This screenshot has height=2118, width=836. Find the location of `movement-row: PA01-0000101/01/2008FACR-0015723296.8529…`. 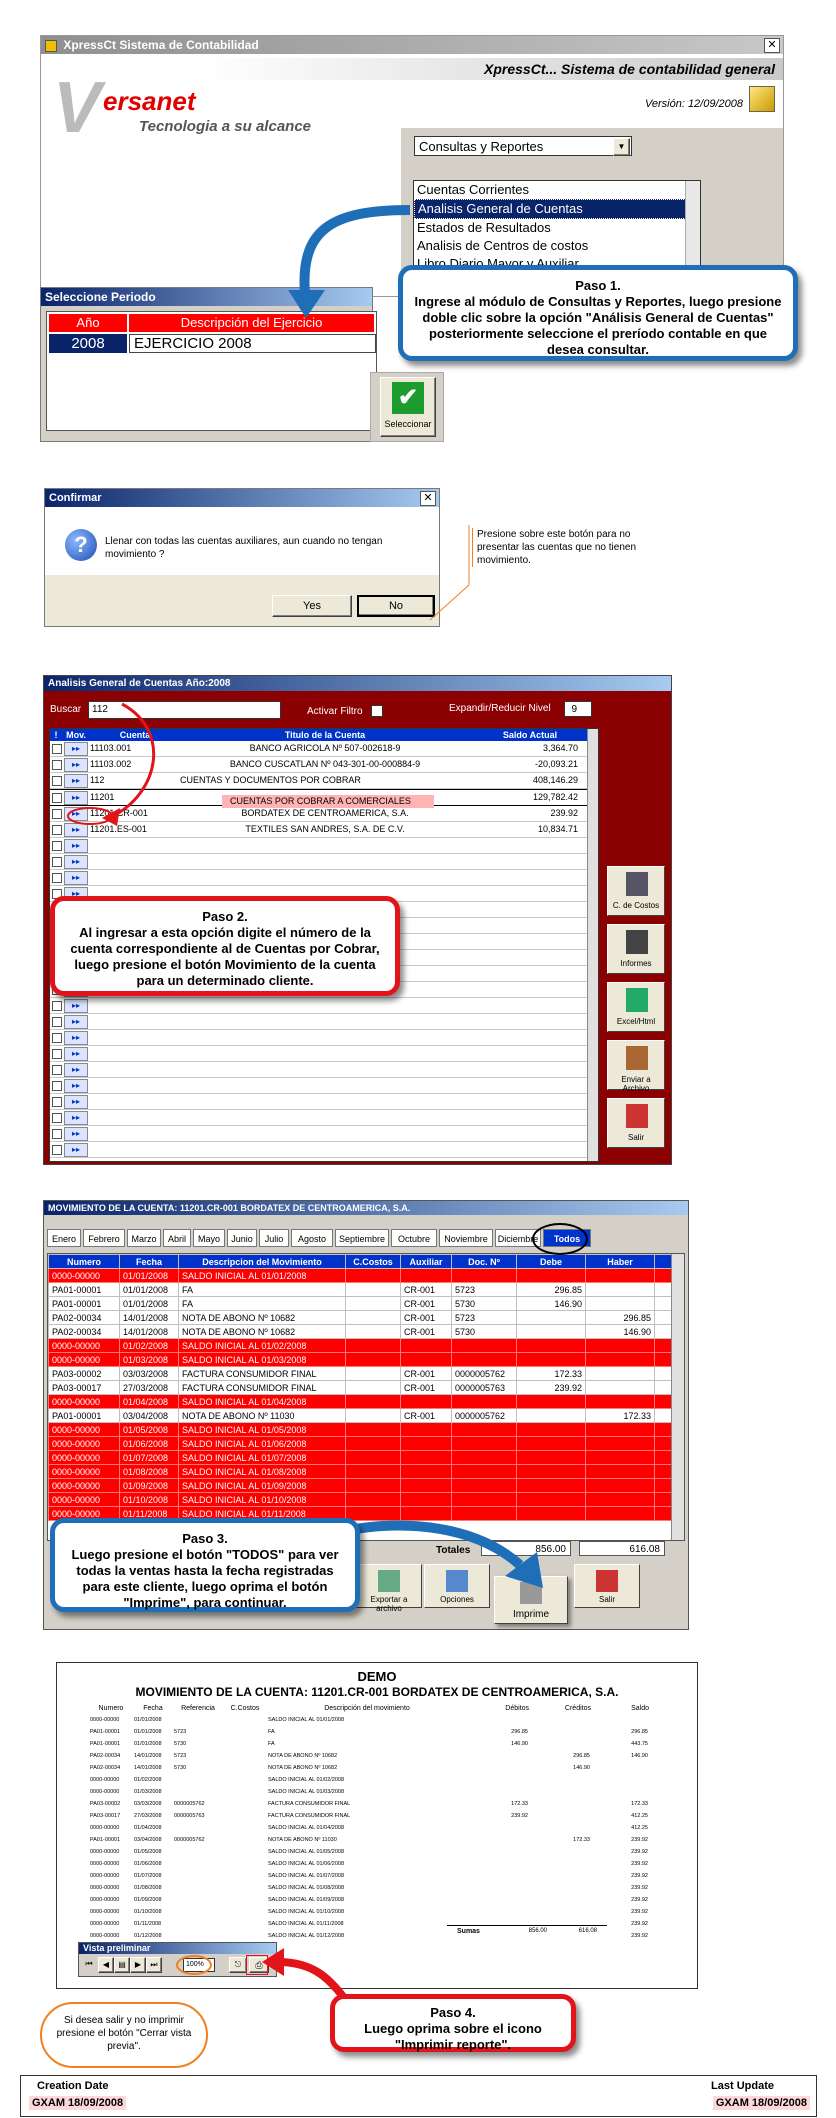

movement-row: PA01-0000101/01/2008FACR-0015723296.8529… is located at coordinates (366, 1289).